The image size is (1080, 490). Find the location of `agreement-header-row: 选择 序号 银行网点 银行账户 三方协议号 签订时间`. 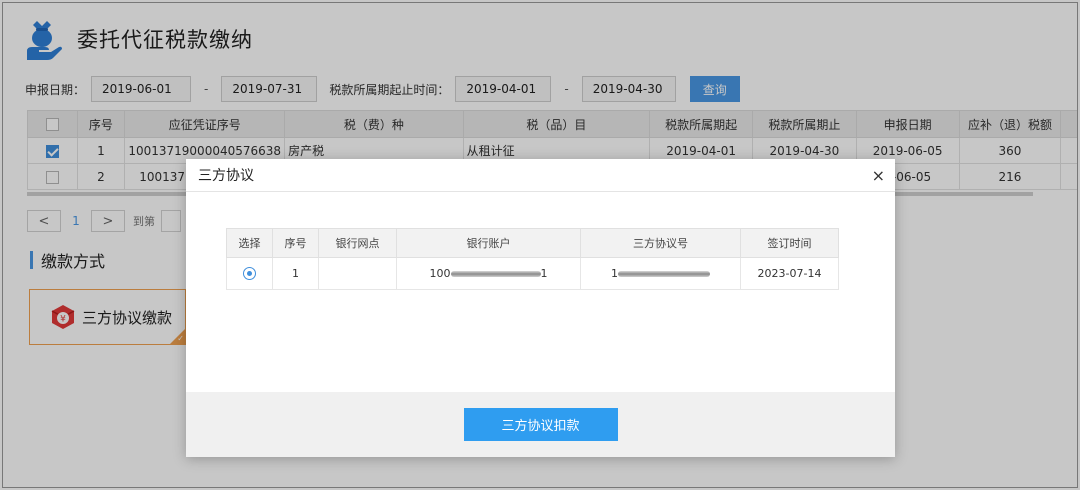

agreement-header-row: 选择 序号 银行网点 银行账户 三方协议号 签订时间 is located at coordinates (532, 243).